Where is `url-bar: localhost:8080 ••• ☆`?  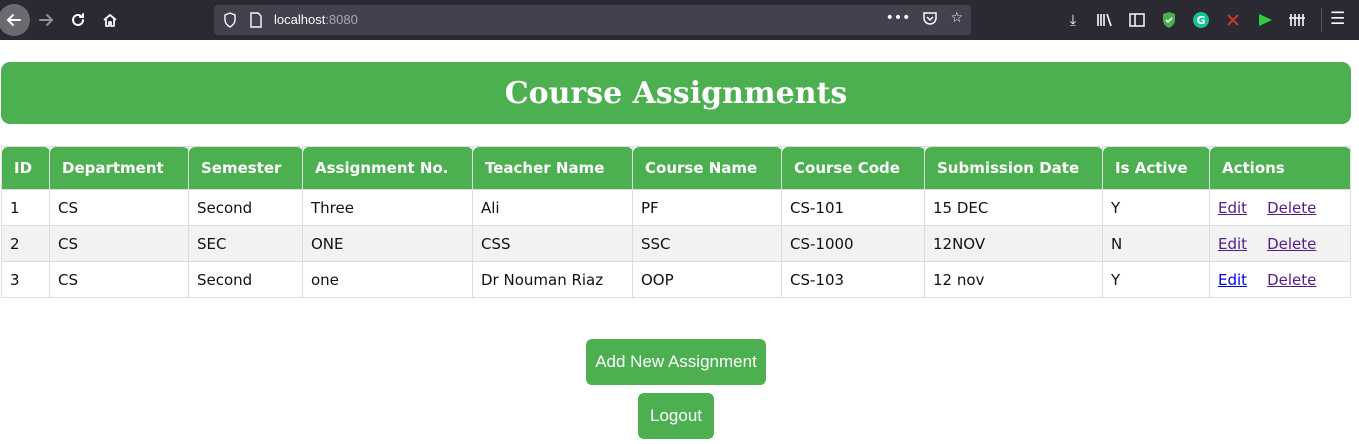
url-bar: localhost:8080 ••• ☆ is located at coordinates (592, 20).